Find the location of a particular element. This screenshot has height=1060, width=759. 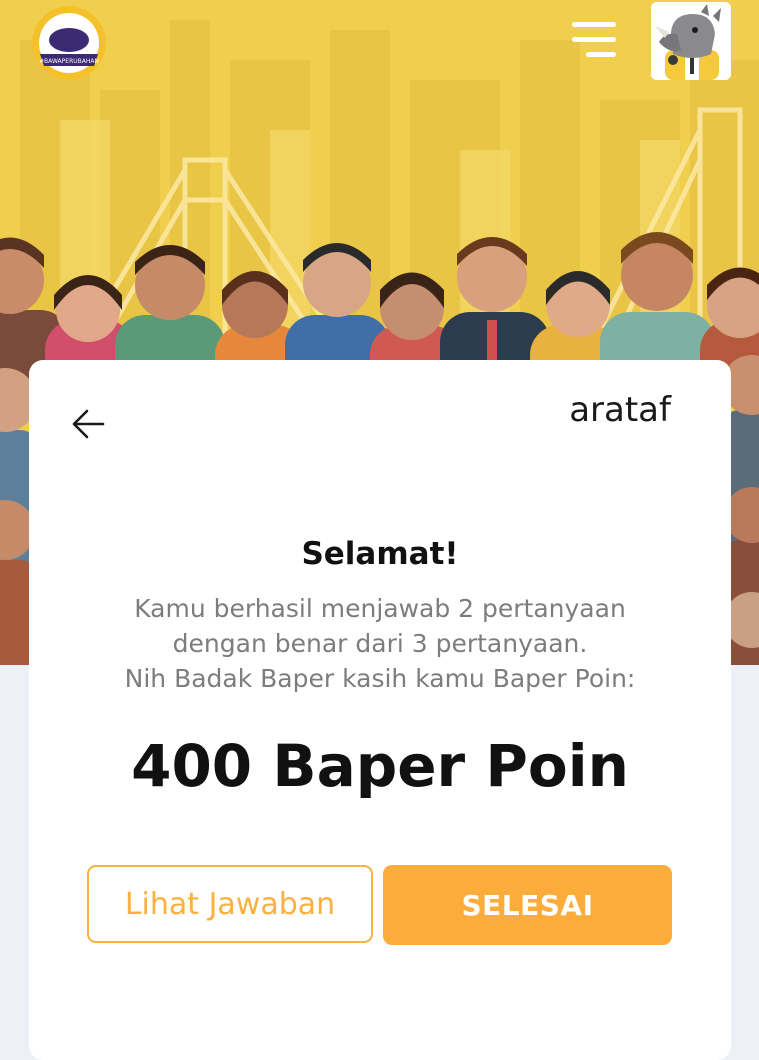

finish-button: SELESAI is located at coordinates (527, 905).